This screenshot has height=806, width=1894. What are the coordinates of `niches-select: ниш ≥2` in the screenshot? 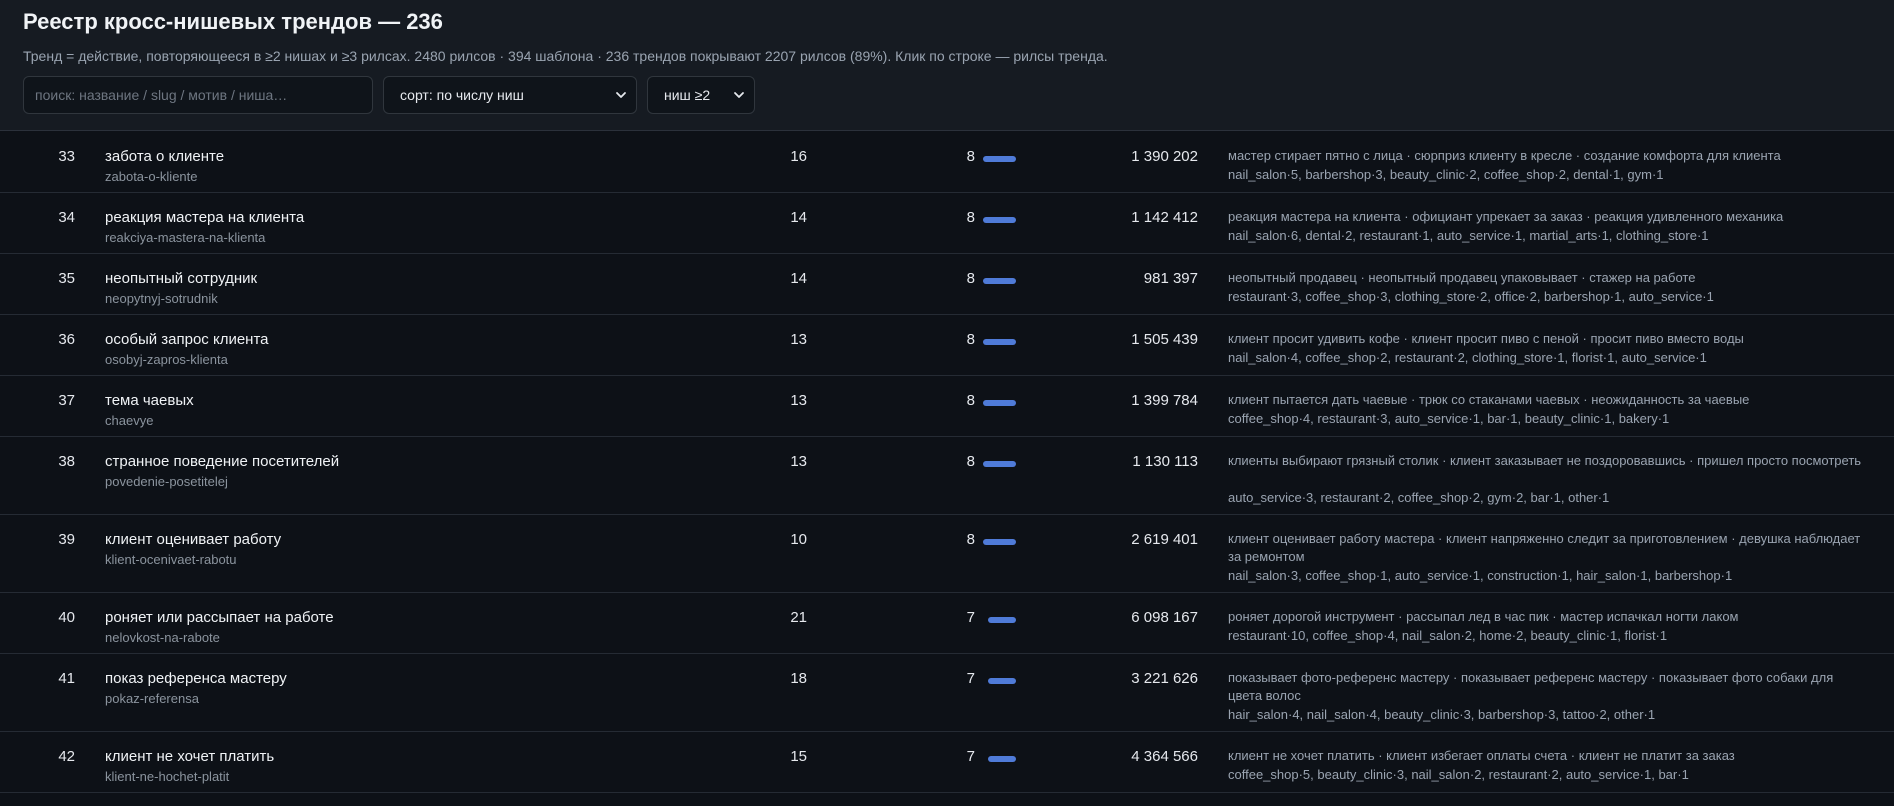 It's located at (701, 95).